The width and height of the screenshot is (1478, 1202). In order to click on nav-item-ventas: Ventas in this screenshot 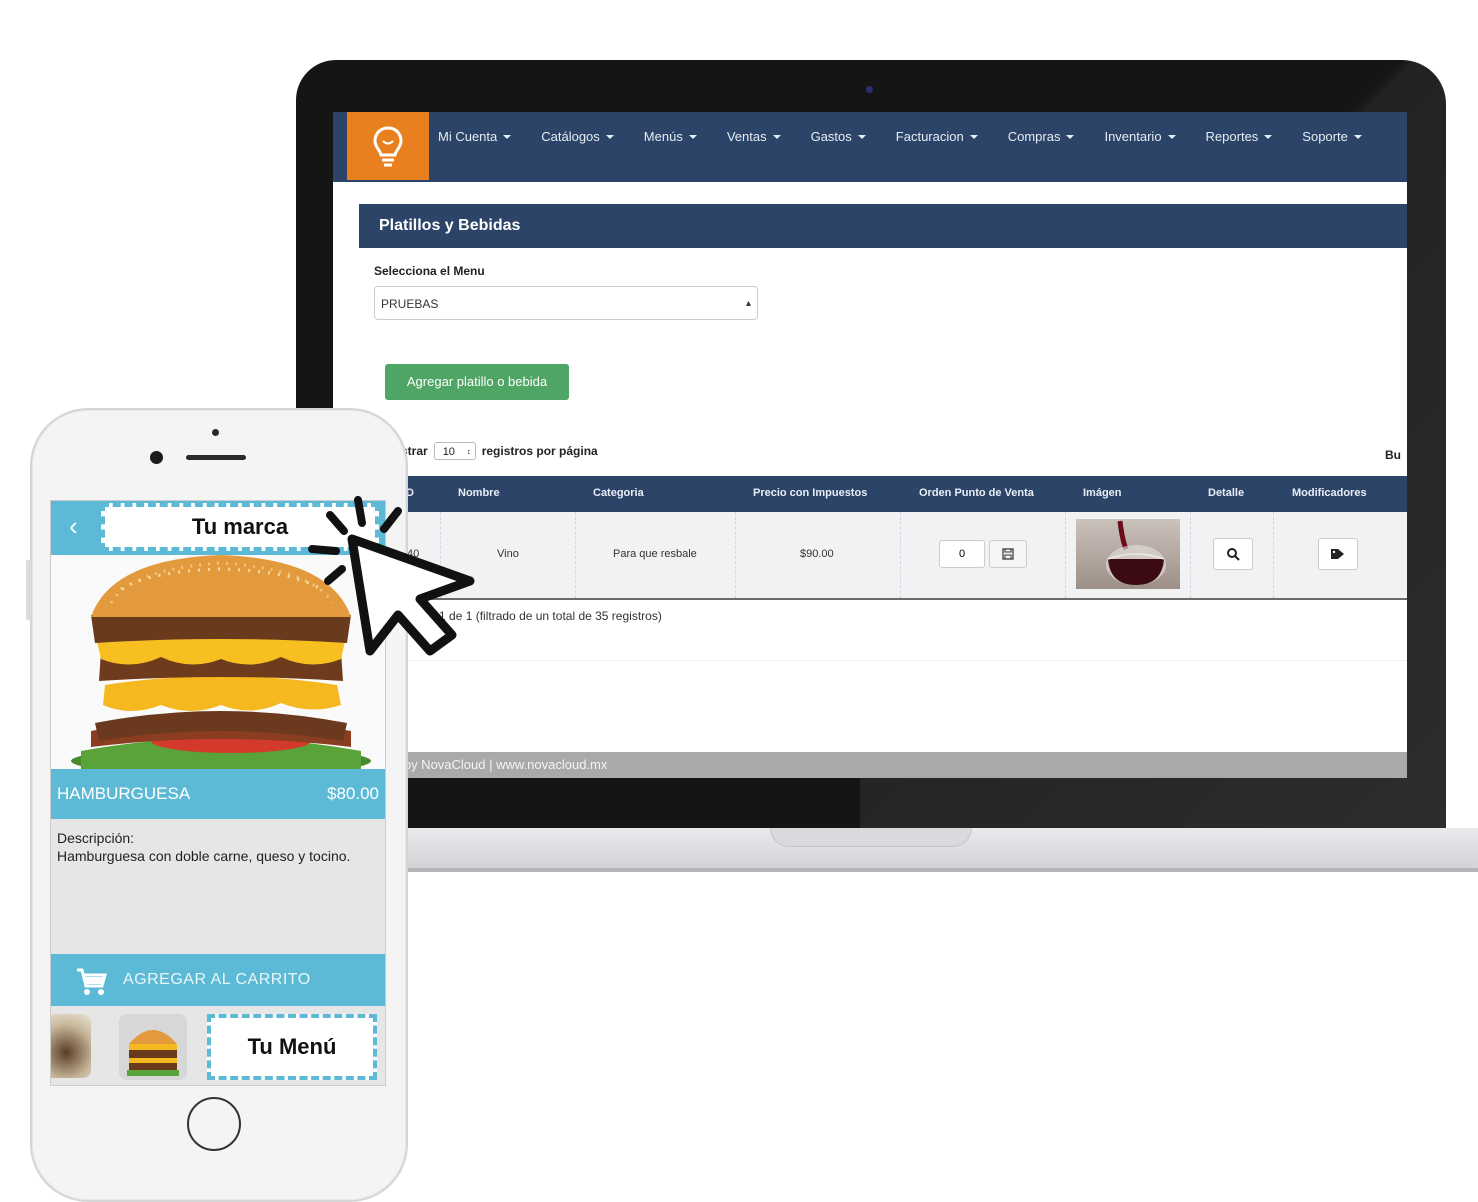, I will do `click(754, 136)`.